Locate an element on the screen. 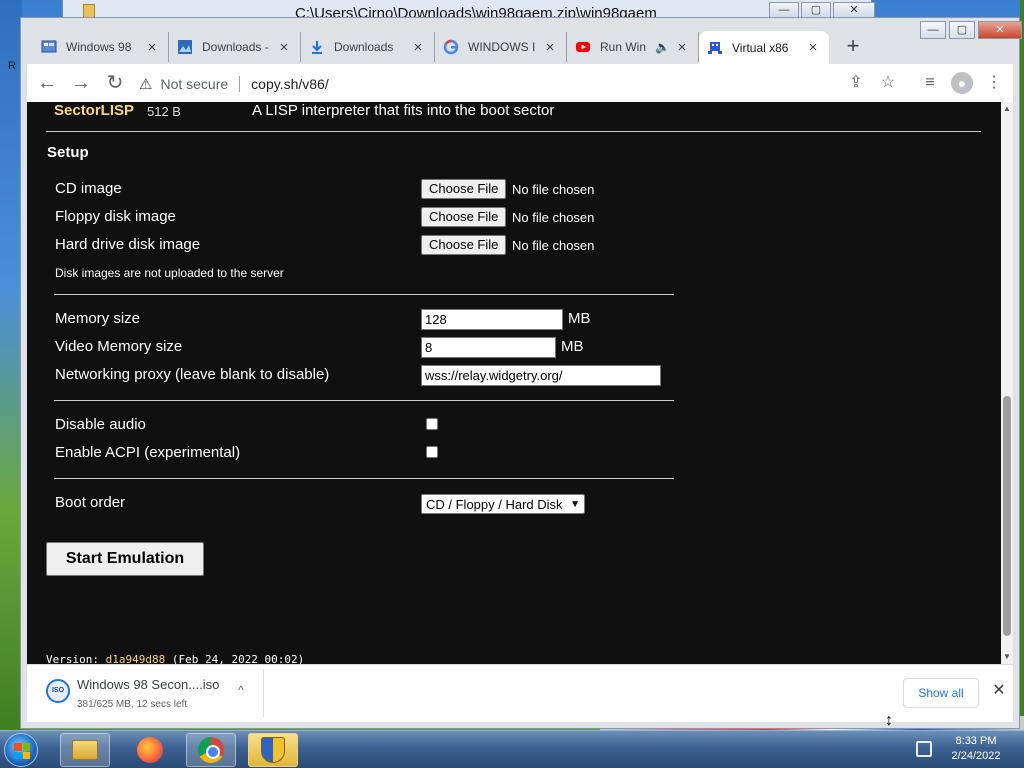 Image resolution: width=1024 pixels, height=768 pixels. tab-google-search: WINDOWS I × is located at coordinates (501, 47).